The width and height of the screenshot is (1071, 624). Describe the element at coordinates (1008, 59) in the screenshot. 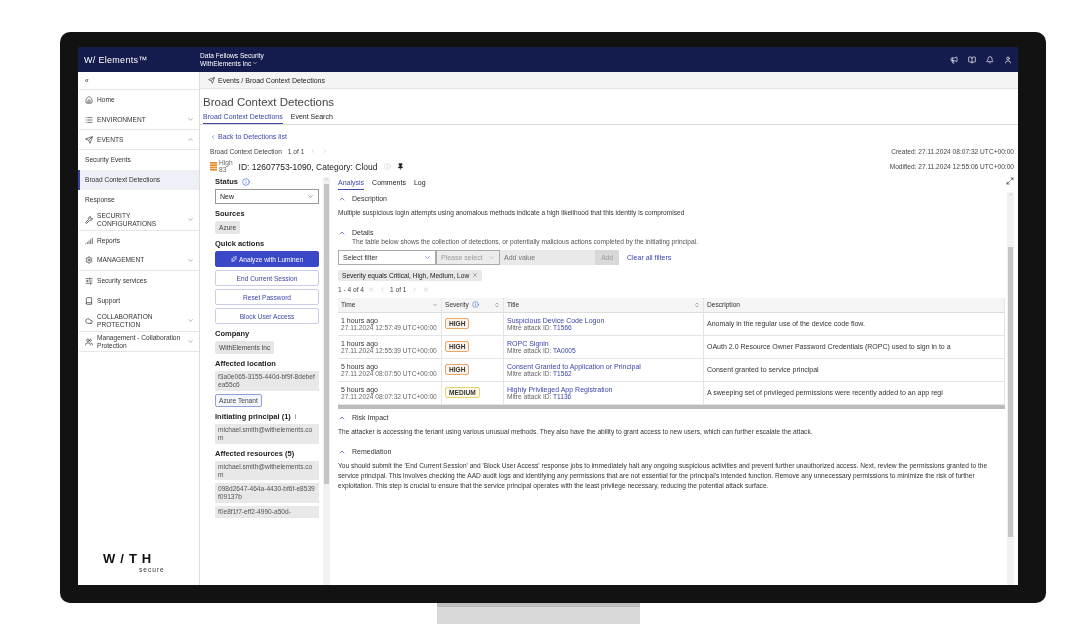

I see `user-icon` at that location.